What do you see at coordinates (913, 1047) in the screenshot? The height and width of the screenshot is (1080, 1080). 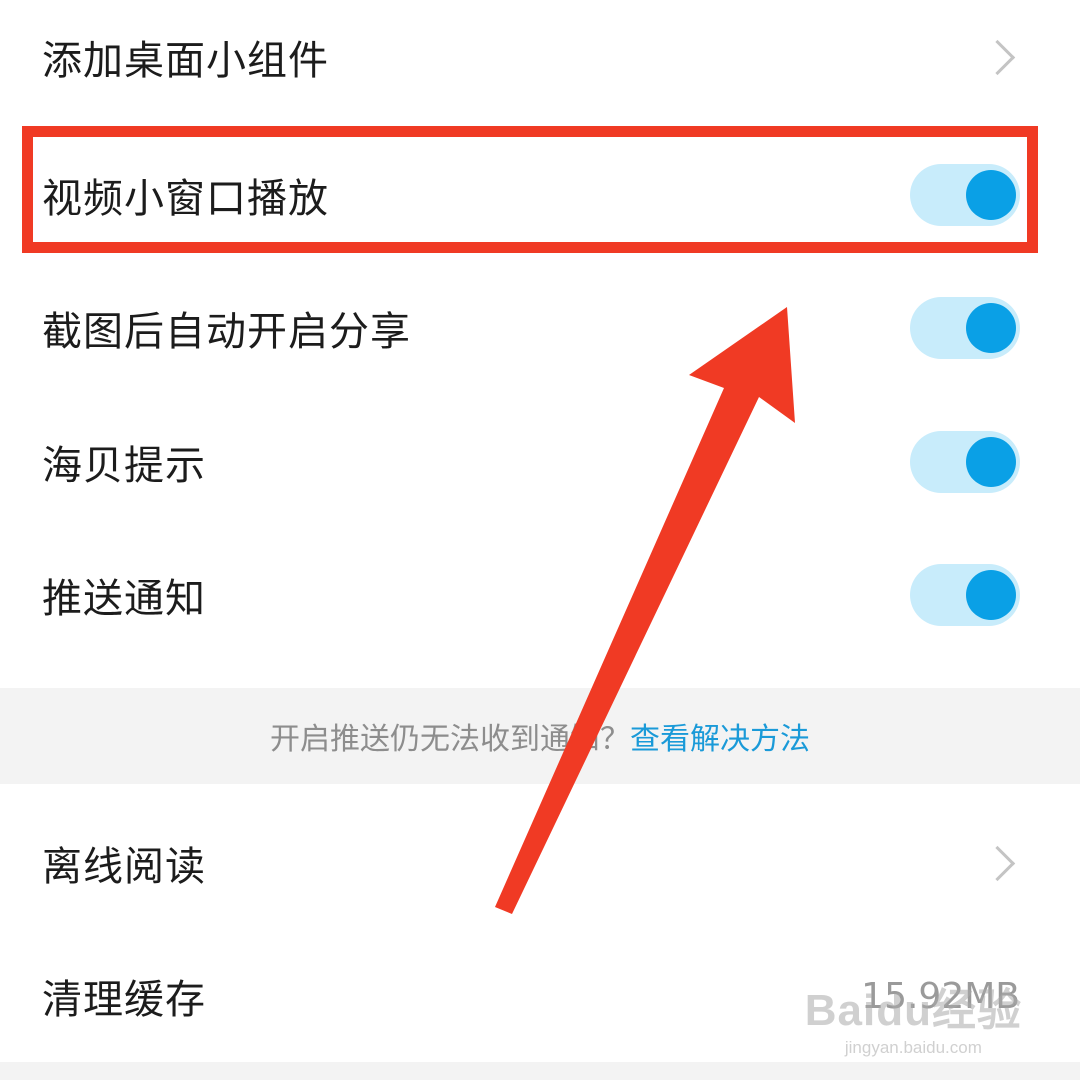 I see `watermark-sub: jingyan.baidu.com` at bounding box center [913, 1047].